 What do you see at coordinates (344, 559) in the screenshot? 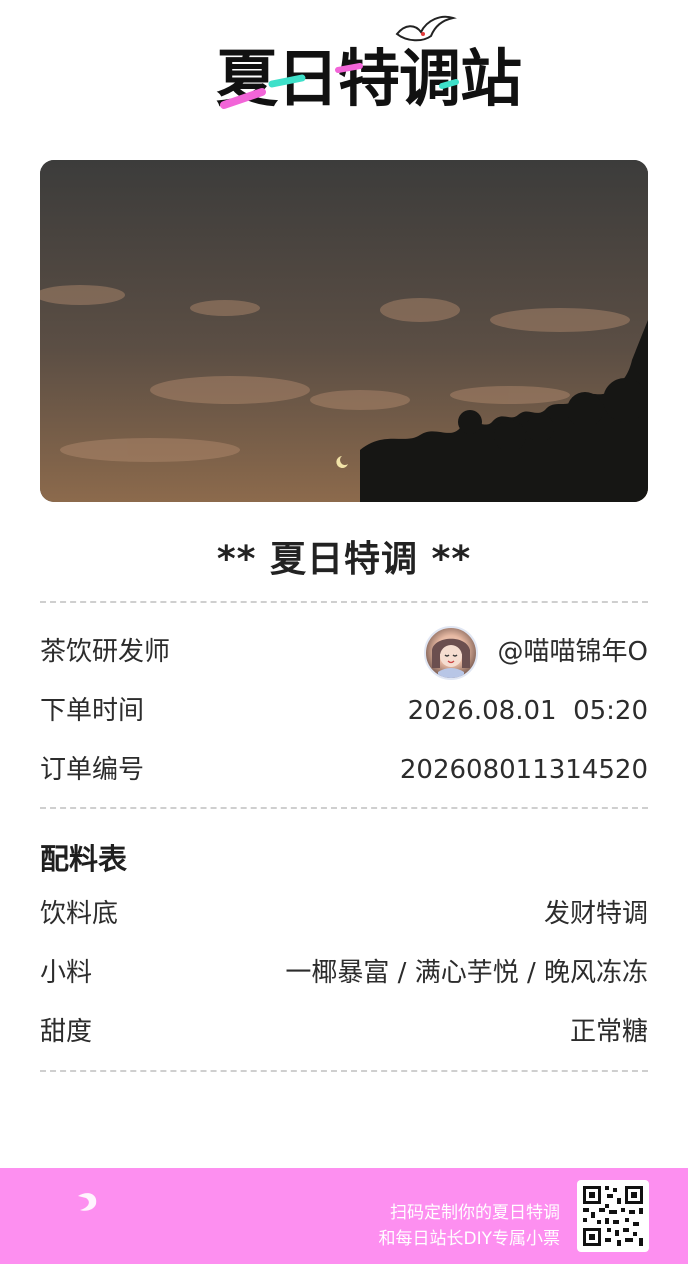
I see `receipt-title: ** 夏日特调 **` at bounding box center [344, 559].